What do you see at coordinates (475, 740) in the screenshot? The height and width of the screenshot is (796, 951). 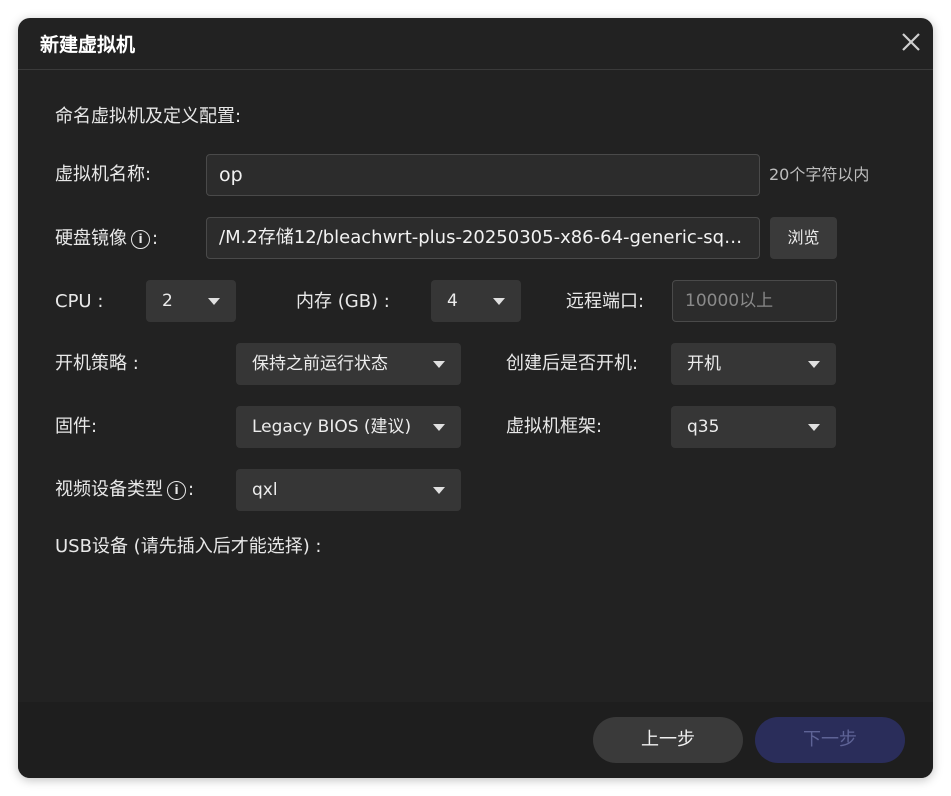 I see `dialog-footer: 上一步 下一步` at bounding box center [475, 740].